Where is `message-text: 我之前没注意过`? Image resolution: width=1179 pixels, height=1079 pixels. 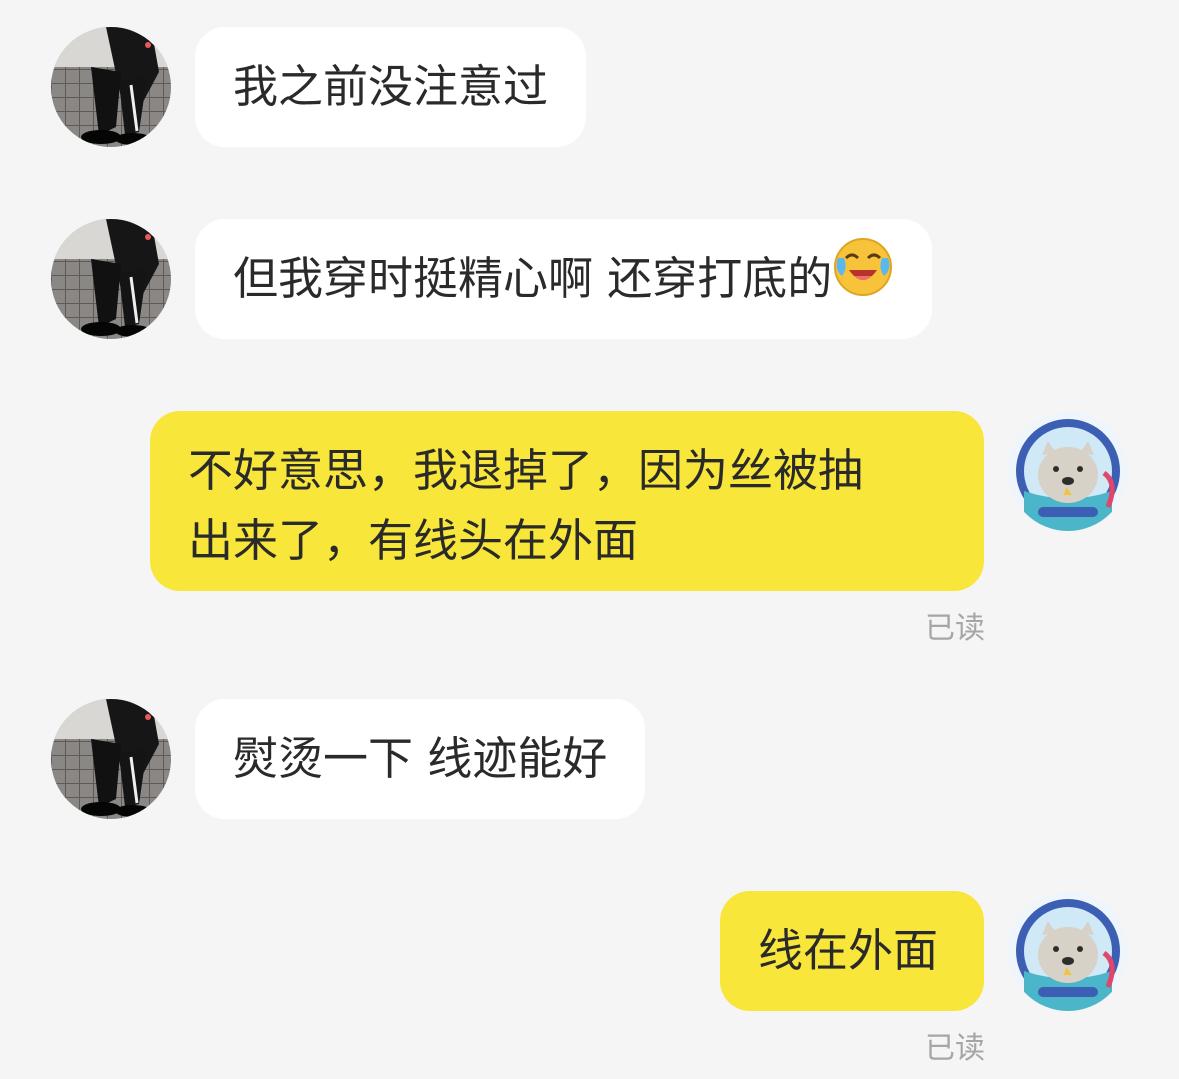 message-text: 我之前没注意过 is located at coordinates (391, 86).